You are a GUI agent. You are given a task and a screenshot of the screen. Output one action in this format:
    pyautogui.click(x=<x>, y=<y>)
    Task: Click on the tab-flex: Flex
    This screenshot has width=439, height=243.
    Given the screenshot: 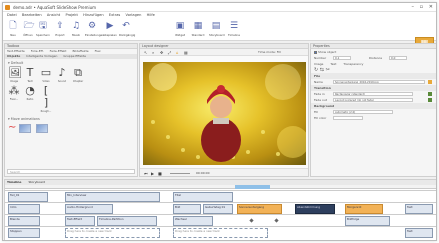 What is the action you would take?
    pyautogui.click(x=98, y=51)
    